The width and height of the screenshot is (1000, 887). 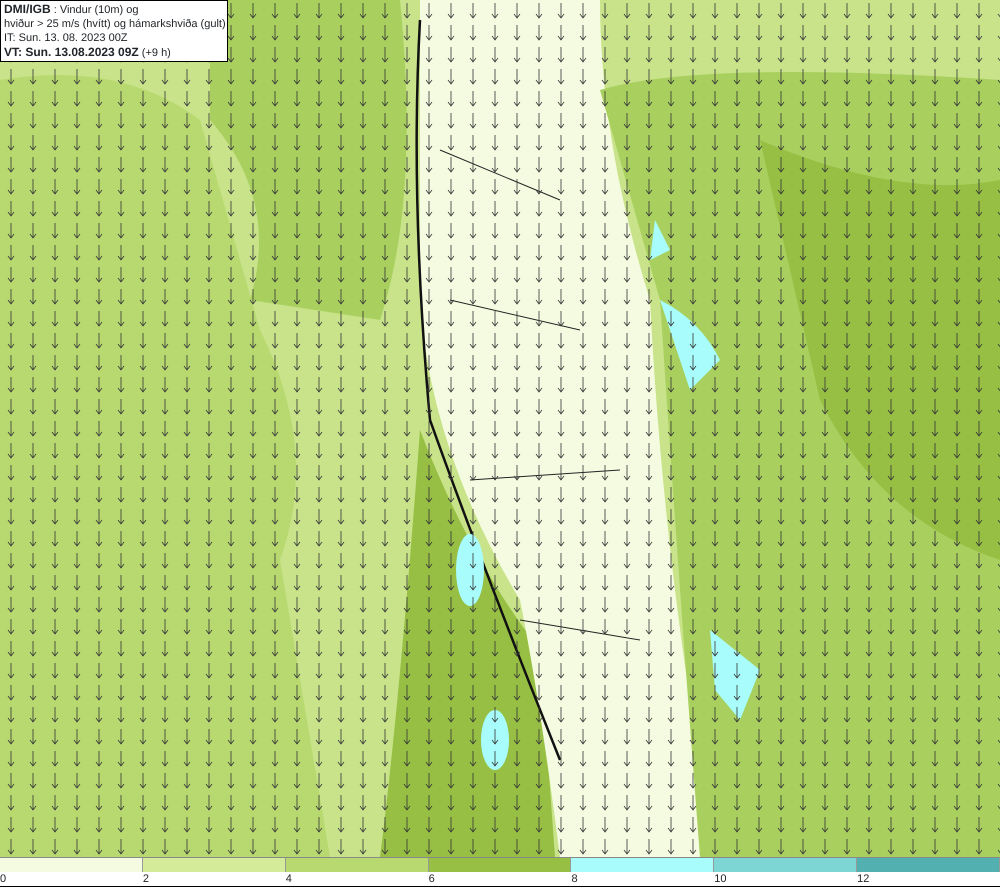 I want to click on legend-tick-label: 12, so click(x=863, y=879).